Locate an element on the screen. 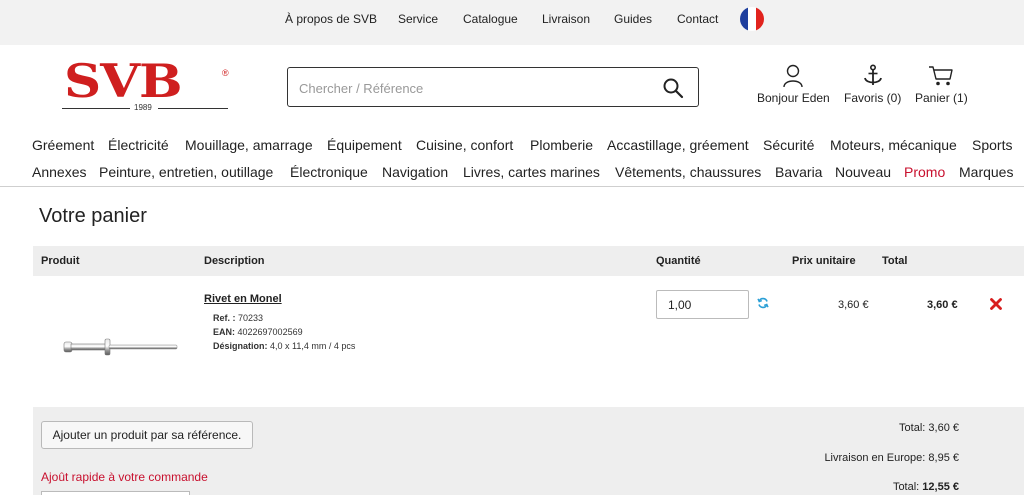 Image resolution: width=1024 pixels, height=495 pixels. logo-year: 1989 is located at coordinates (143, 107).